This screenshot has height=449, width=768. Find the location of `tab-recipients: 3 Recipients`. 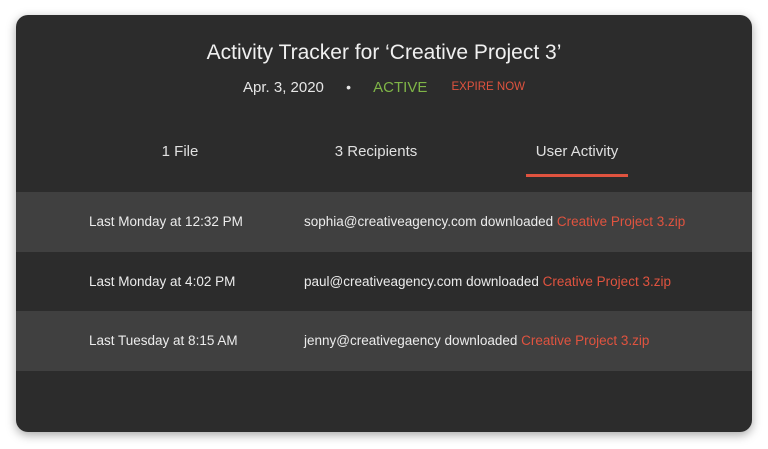

tab-recipients: 3 Recipients is located at coordinates (376, 151).